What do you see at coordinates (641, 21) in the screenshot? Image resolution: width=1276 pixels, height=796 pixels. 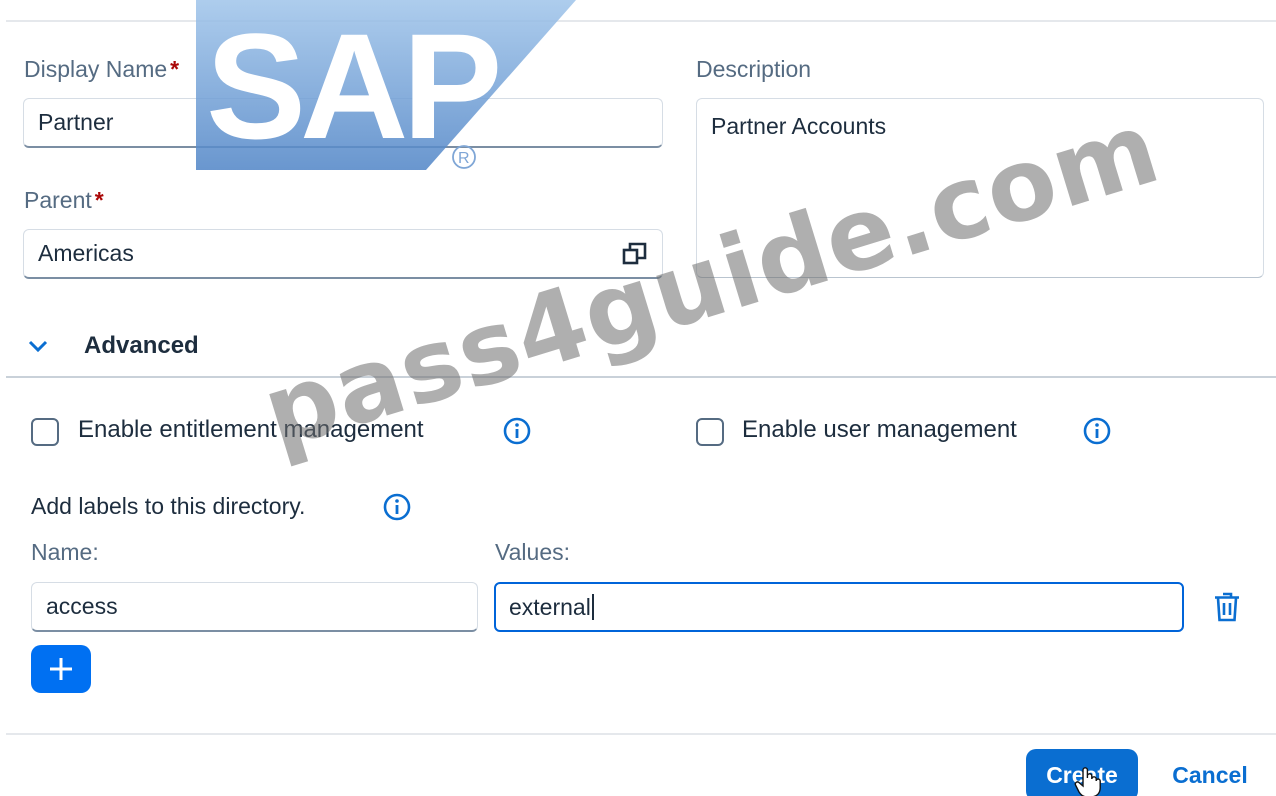 I see `header-divider` at bounding box center [641, 21].